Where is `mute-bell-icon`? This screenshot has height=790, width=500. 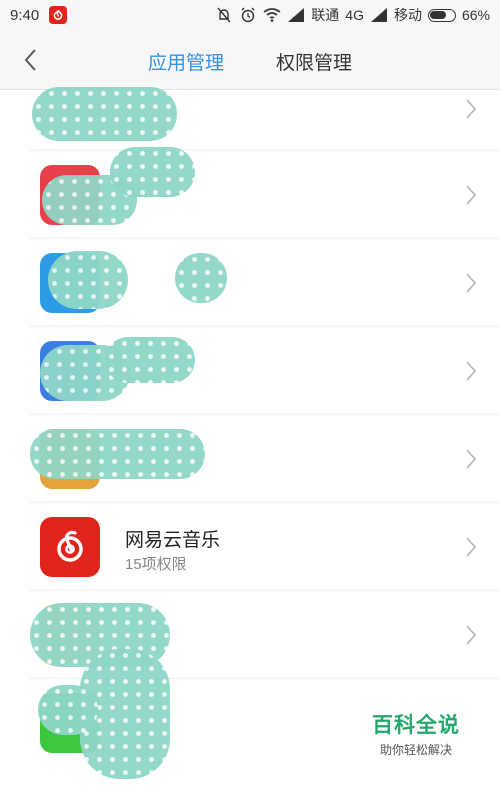
mute-bell-icon is located at coordinates (224, 15).